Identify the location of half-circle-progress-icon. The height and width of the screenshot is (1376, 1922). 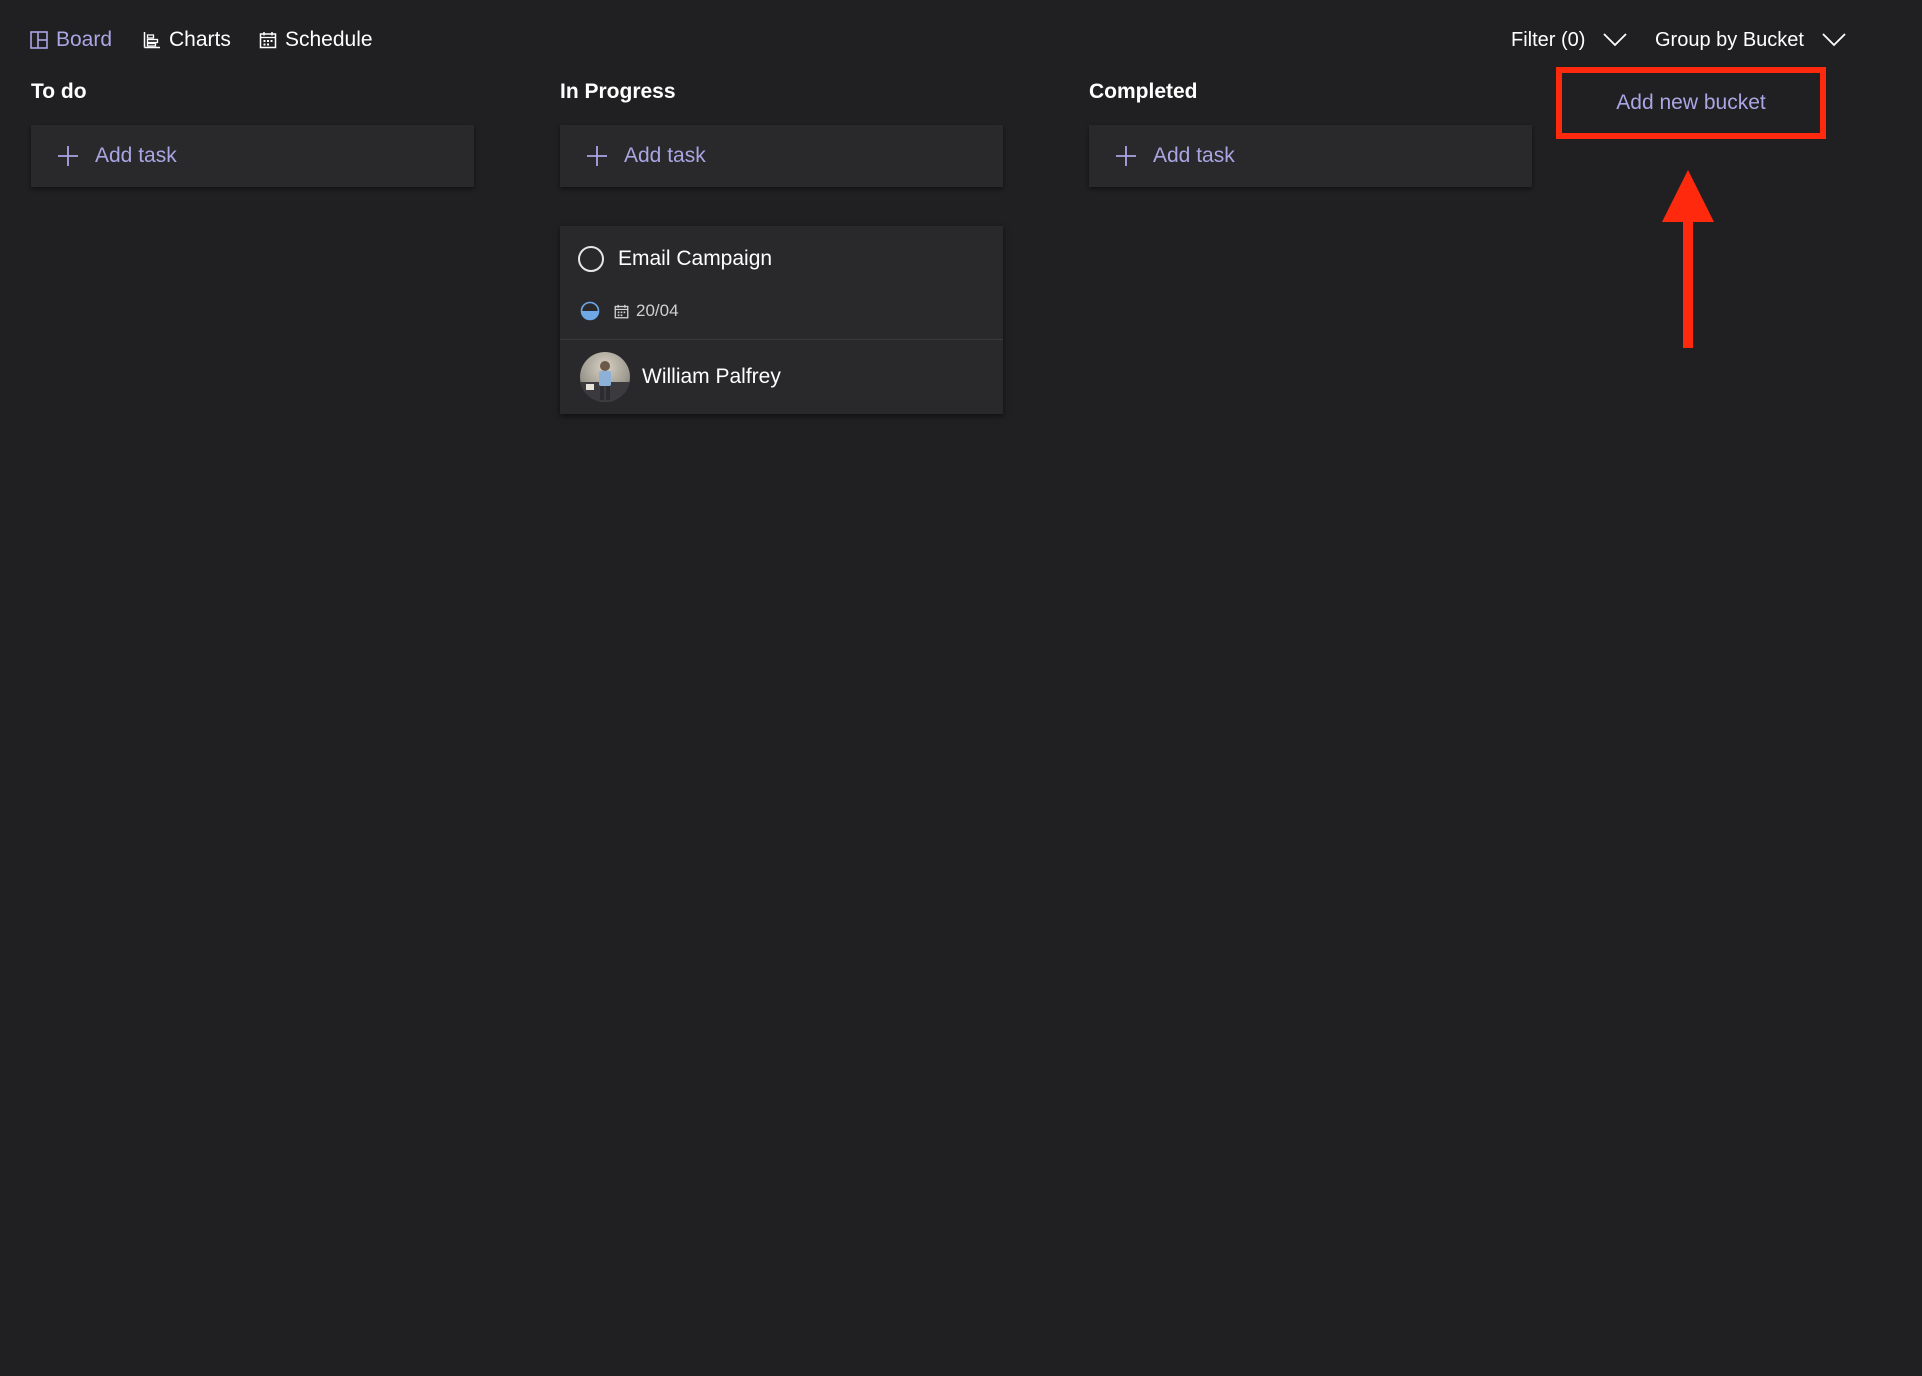
(590, 311).